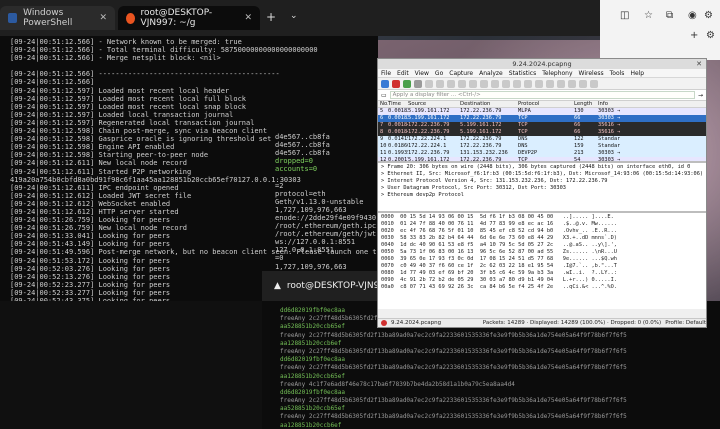  Describe the element at coordinates (131, 365) in the screenshot. I see `terminal-background` at that location.